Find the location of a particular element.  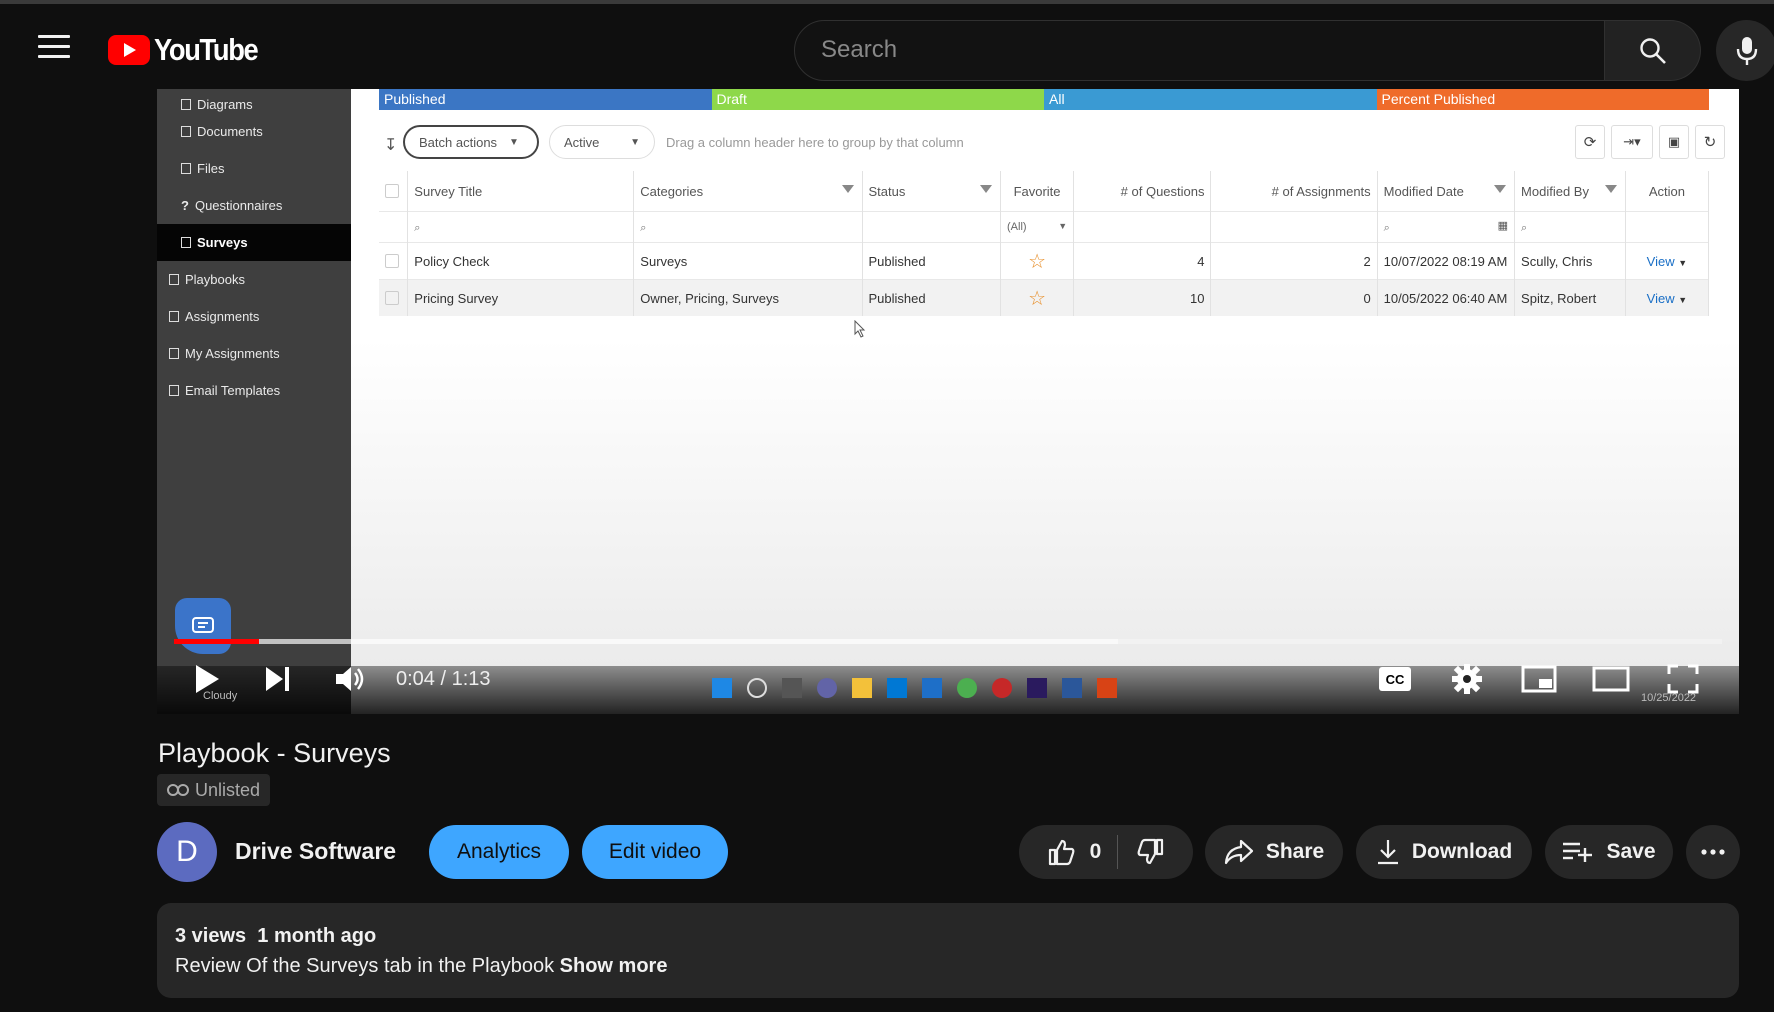

cell-survey-title: Policy Check is located at coordinates (521, 261).